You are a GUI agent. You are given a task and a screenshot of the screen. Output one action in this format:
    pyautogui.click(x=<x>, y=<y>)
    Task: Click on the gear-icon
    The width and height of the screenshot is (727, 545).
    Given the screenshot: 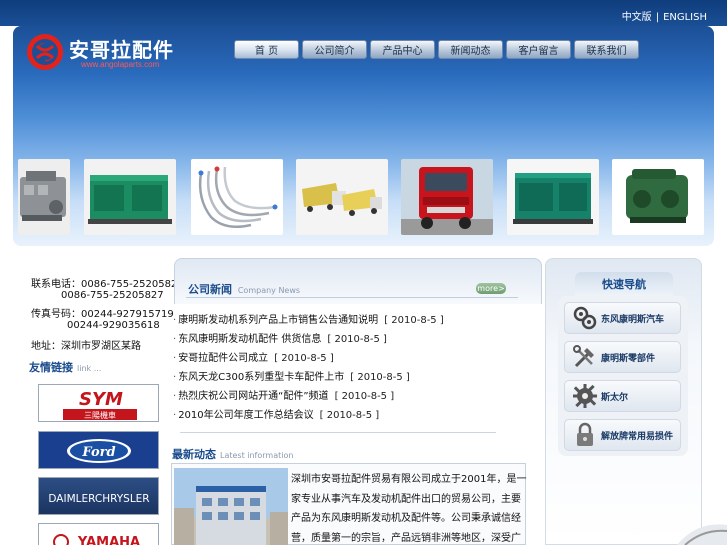 What is the action you would take?
    pyautogui.click(x=585, y=396)
    